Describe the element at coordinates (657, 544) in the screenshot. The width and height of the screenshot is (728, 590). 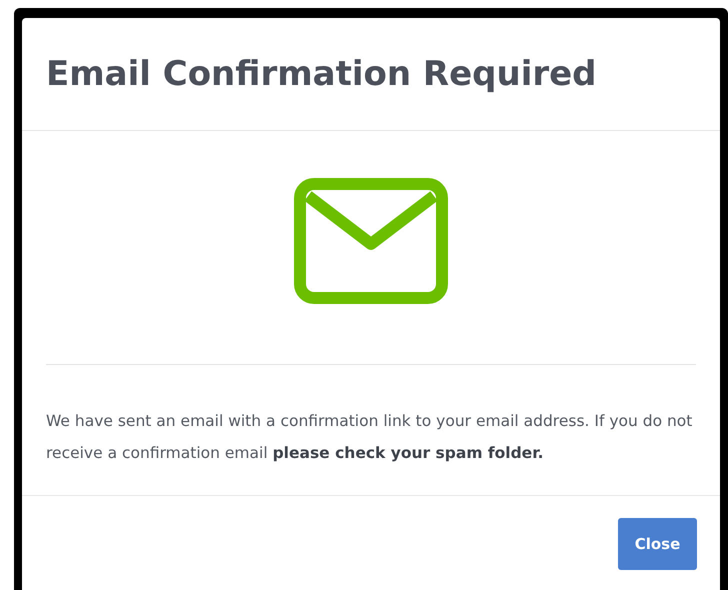
I see `close-button: Close` at that location.